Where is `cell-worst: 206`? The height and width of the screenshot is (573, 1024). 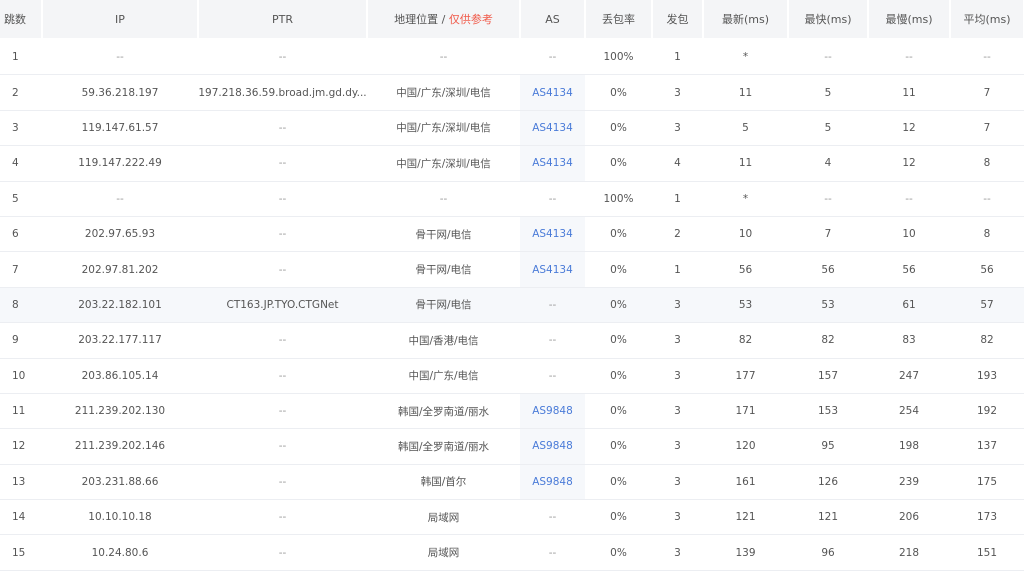
cell-worst: 206 is located at coordinates (909, 517).